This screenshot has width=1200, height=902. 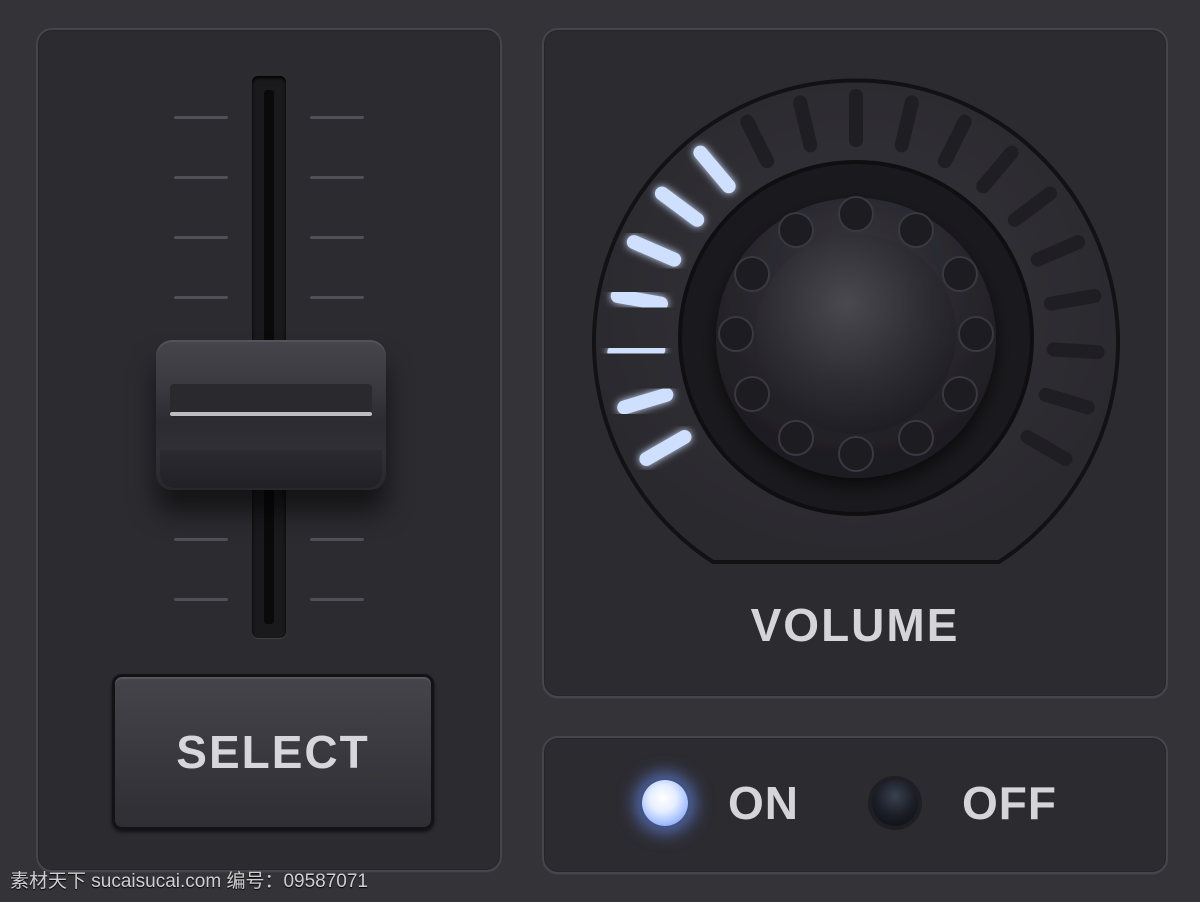 I want to click on fader-handle, so click(x=271, y=415).